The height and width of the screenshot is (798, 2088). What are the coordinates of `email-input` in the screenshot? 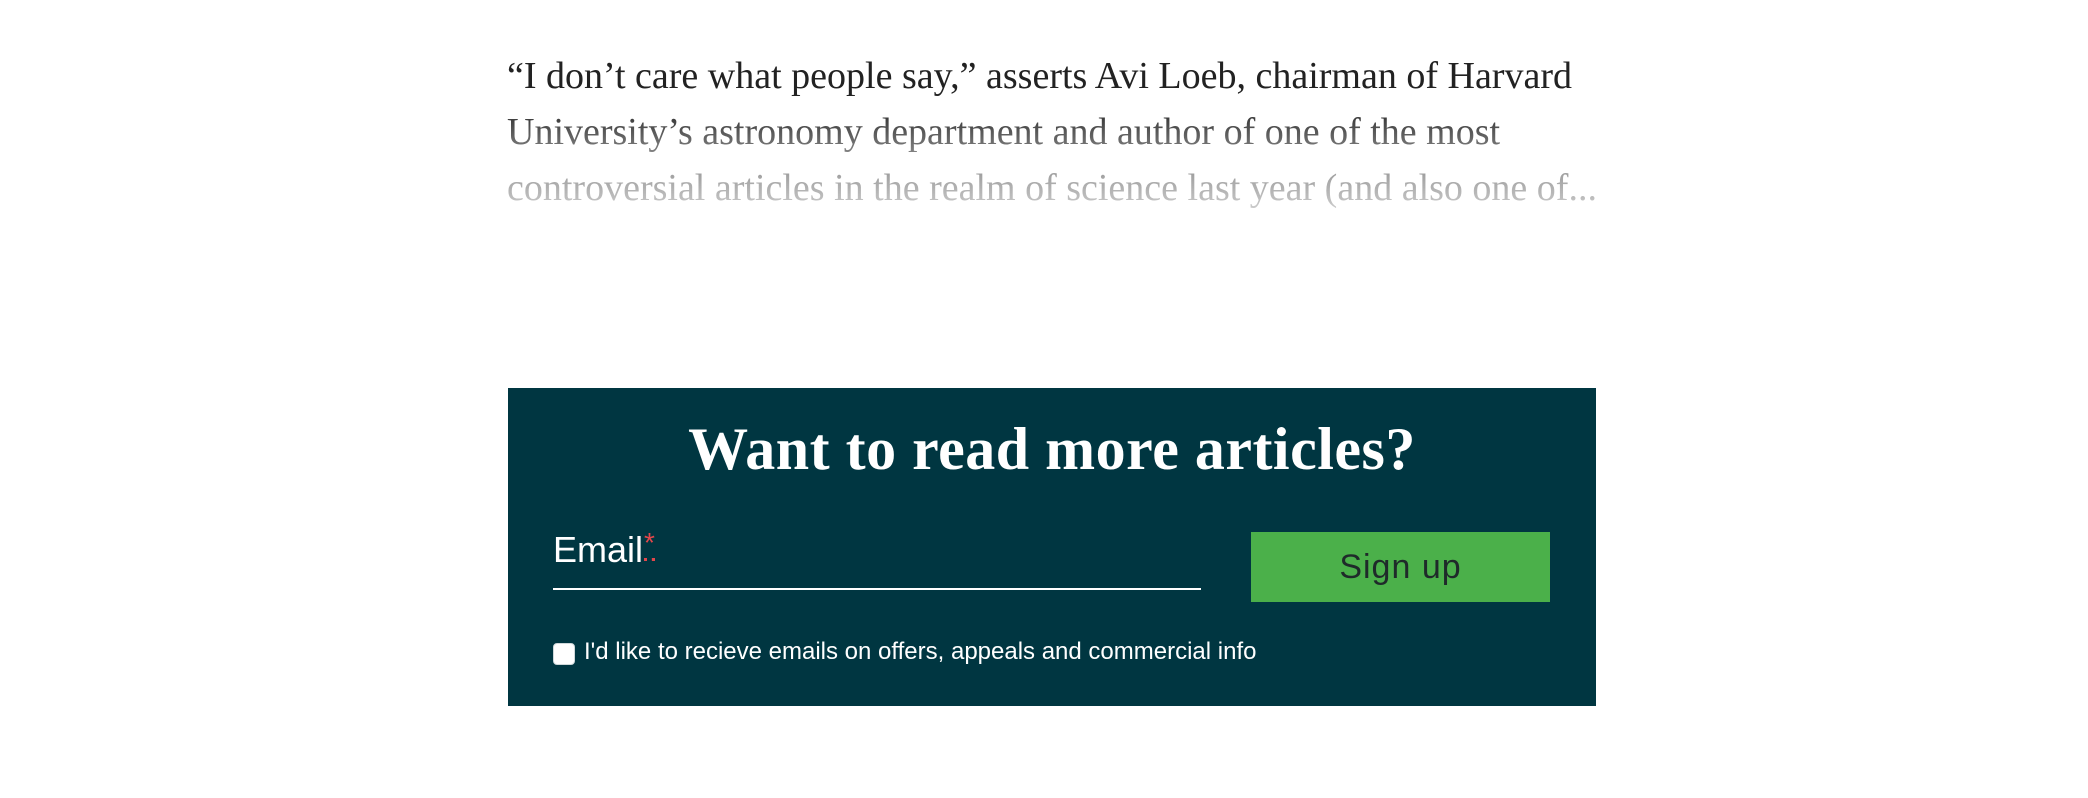 It's located at (877, 557).